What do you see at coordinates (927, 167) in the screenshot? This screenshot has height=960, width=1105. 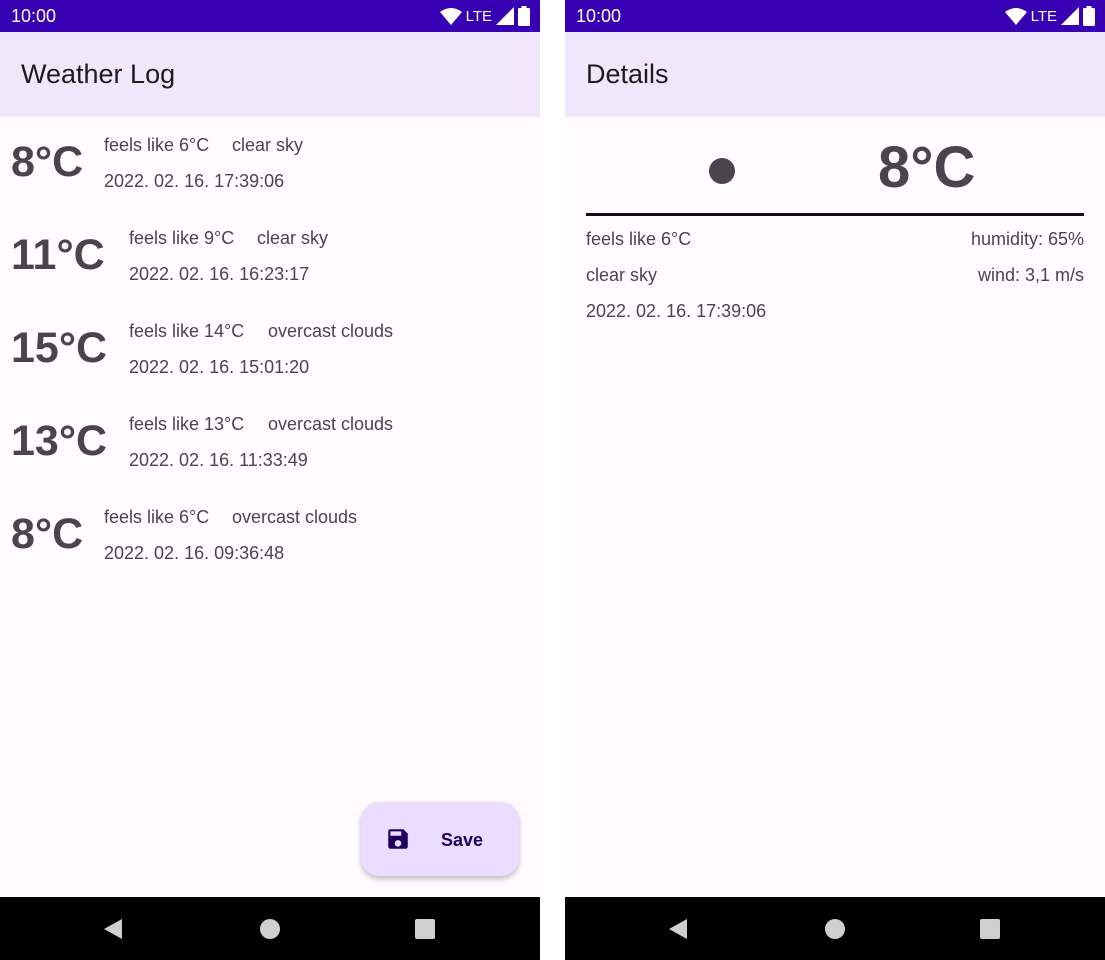 I see `detail-temperature: 8°C` at bounding box center [927, 167].